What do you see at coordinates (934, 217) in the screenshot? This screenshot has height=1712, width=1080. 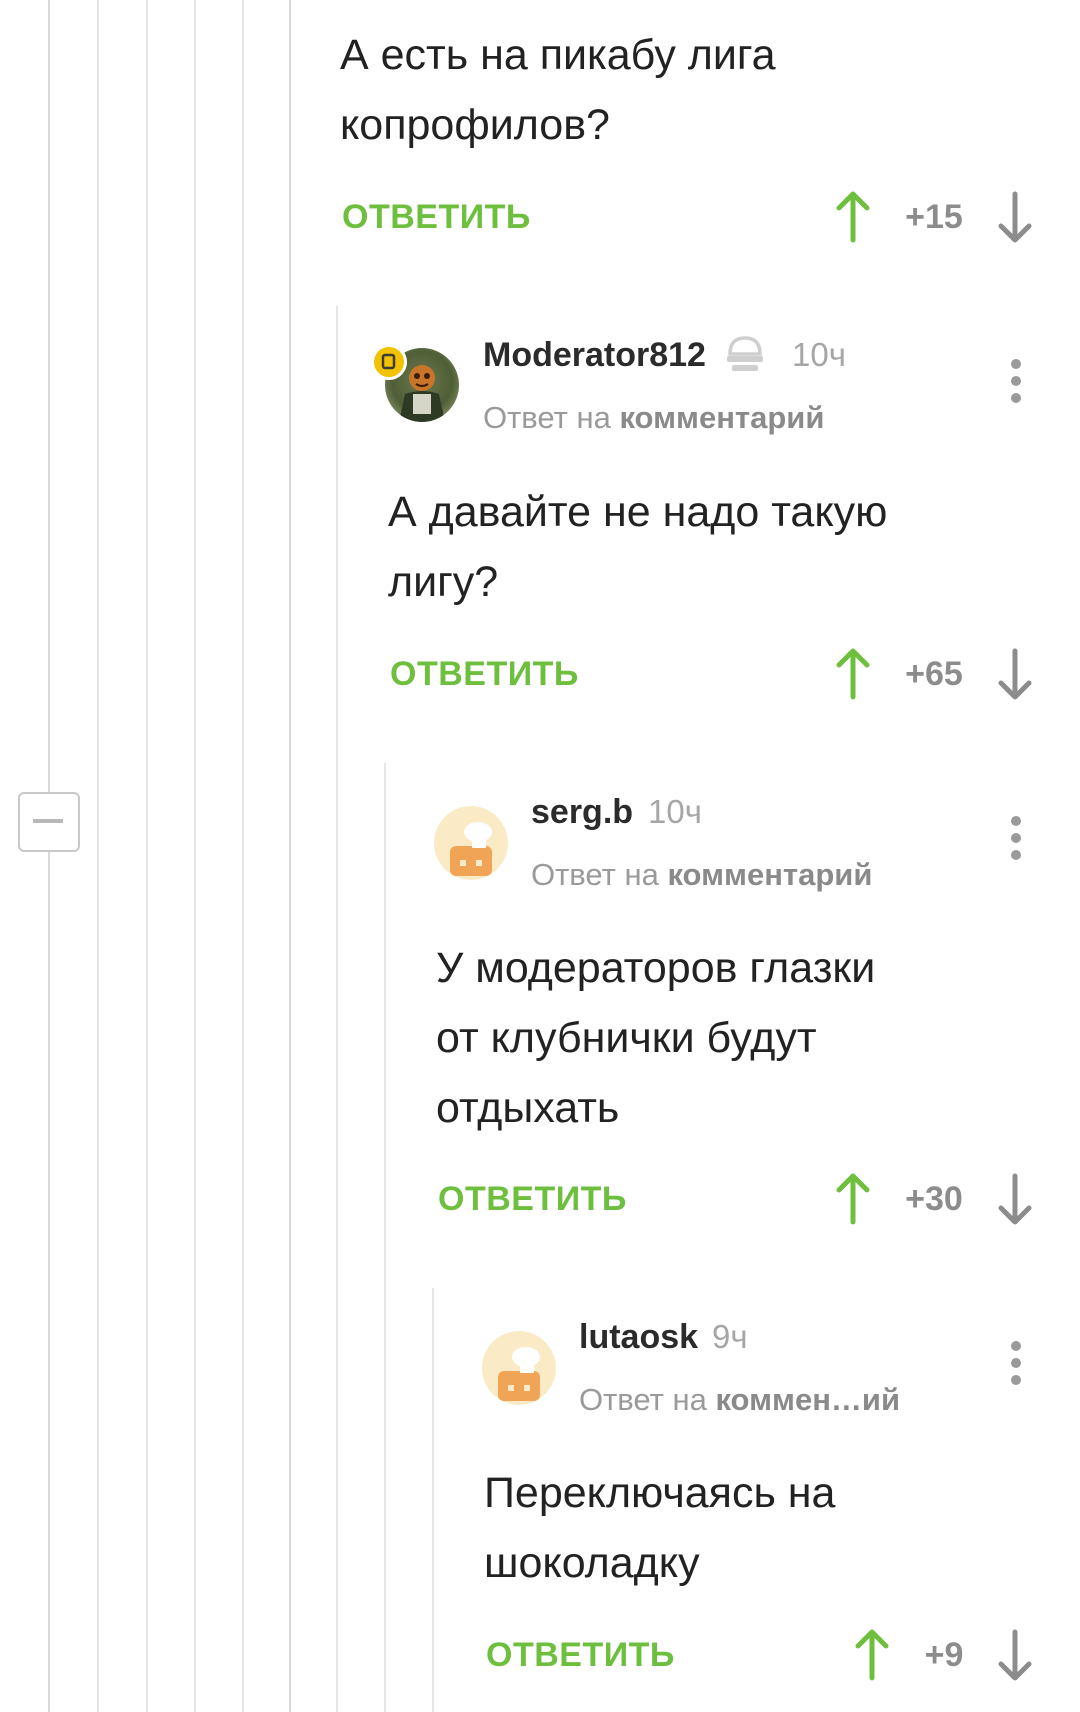 I see `vote-score: +15` at bounding box center [934, 217].